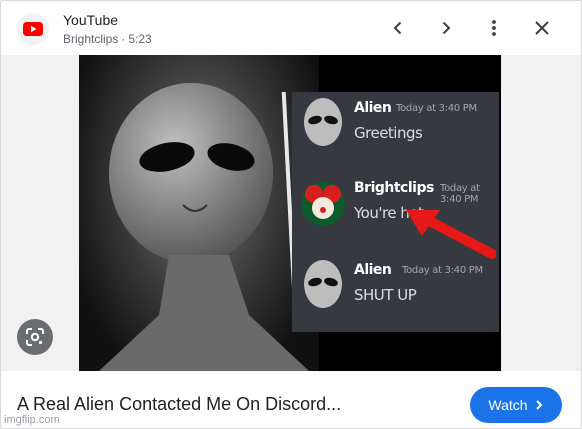  What do you see at coordinates (451, 234) in the screenshot?
I see `red-arrow` at bounding box center [451, 234].